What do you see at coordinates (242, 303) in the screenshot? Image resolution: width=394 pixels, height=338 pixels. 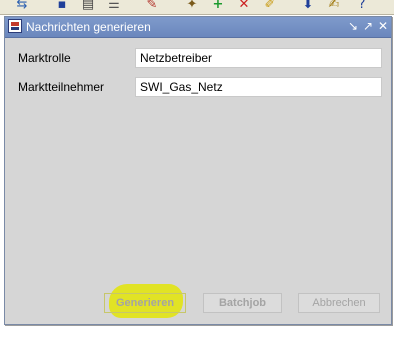 I see `batchjob-button: Batchjob` at bounding box center [242, 303].